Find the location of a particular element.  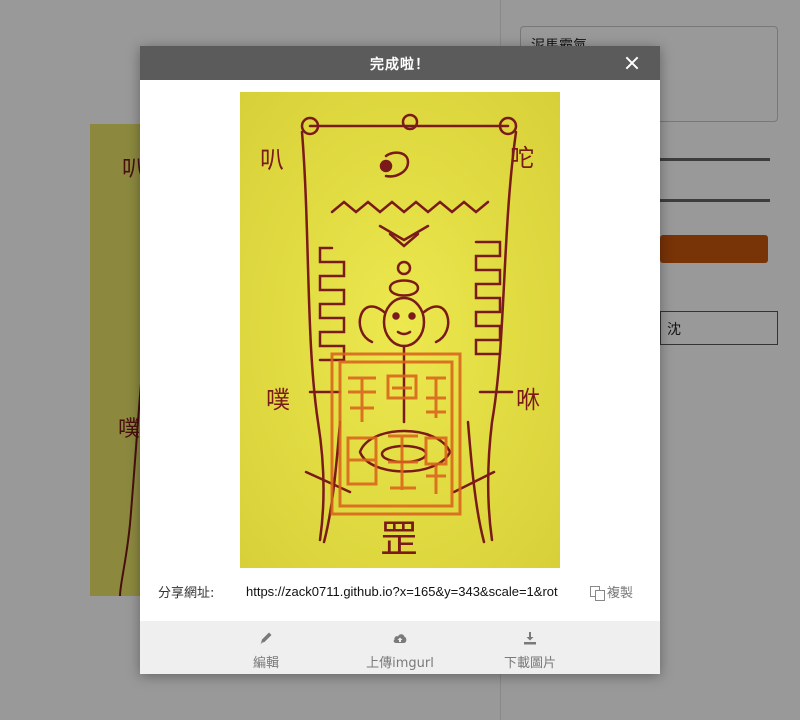

pencil-icon is located at coordinates (266, 638).